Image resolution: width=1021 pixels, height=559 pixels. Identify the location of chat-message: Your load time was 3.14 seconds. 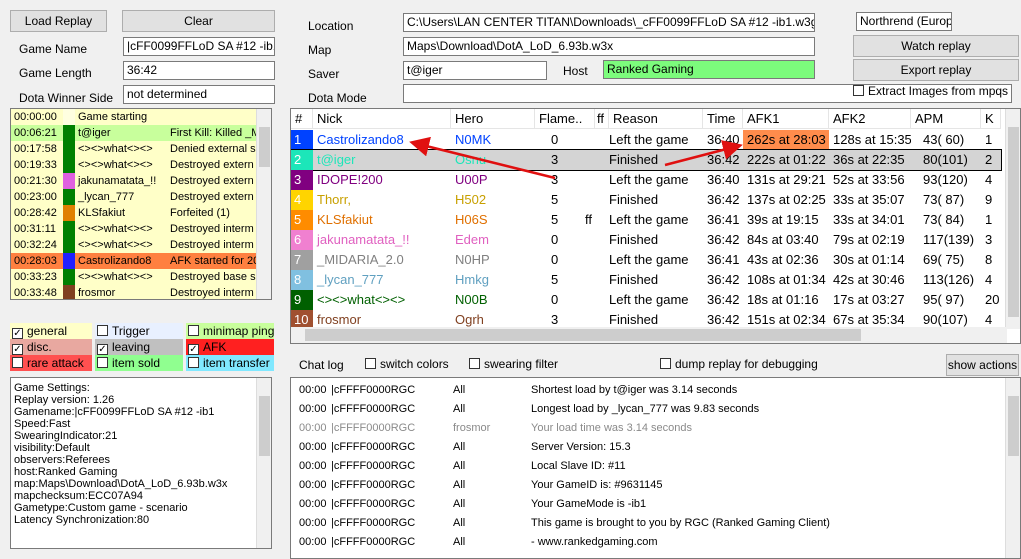
(612, 428).